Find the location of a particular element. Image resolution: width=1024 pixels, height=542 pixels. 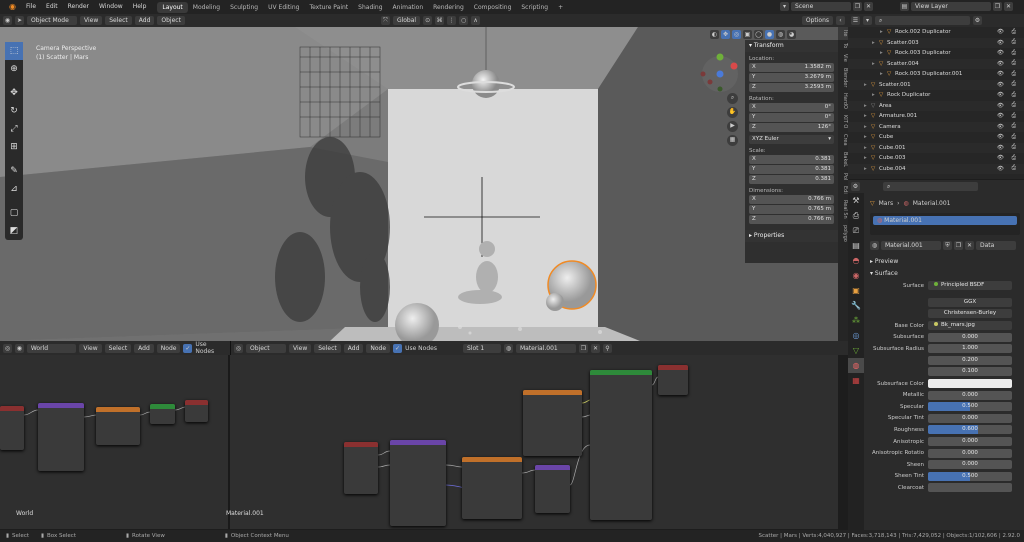

material-slot-item: ◍ Material.001 is located at coordinates (945, 220).